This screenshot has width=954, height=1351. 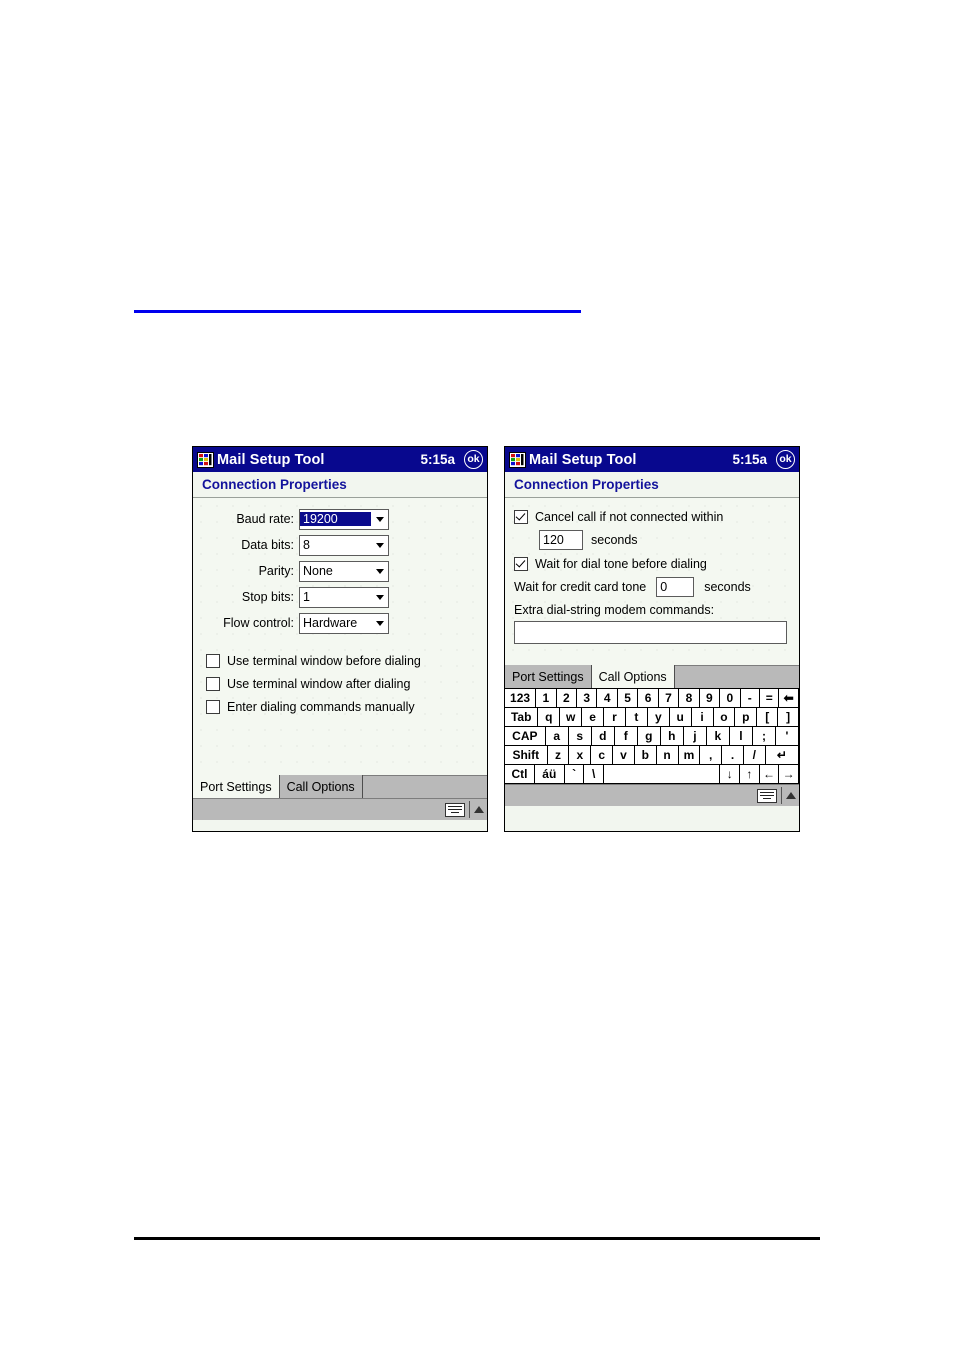 What do you see at coordinates (213, 683) in the screenshot?
I see `checkbox-terminal-after` at bounding box center [213, 683].